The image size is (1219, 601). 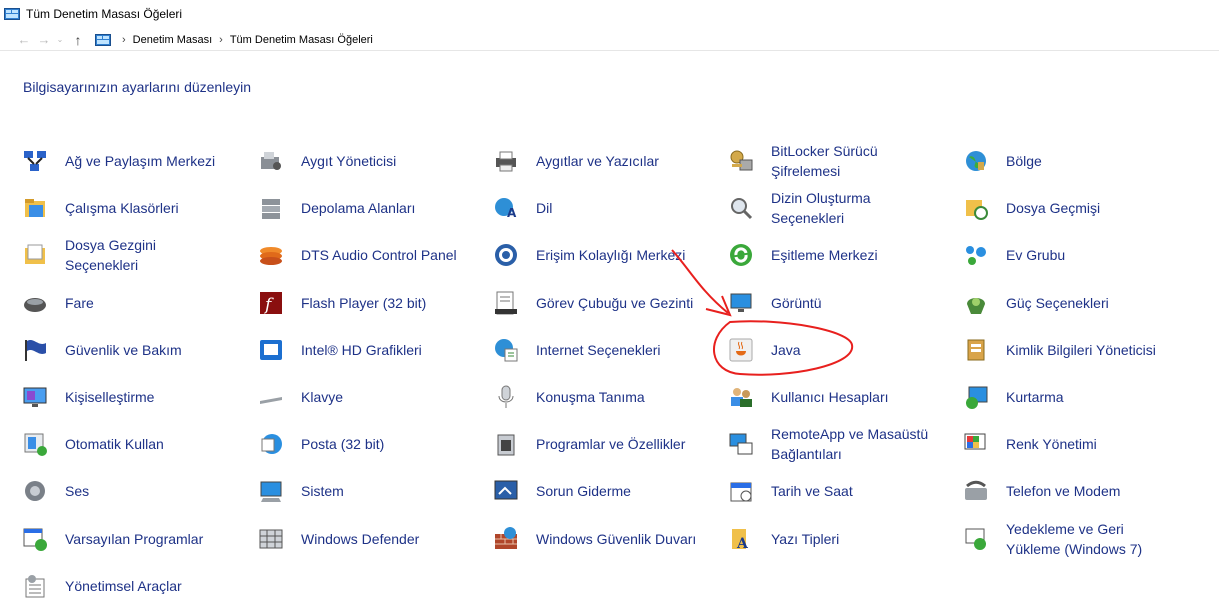 What do you see at coordinates (590, 397) in the screenshot?
I see `item-label: Konuşma Tanıma` at bounding box center [590, 397].